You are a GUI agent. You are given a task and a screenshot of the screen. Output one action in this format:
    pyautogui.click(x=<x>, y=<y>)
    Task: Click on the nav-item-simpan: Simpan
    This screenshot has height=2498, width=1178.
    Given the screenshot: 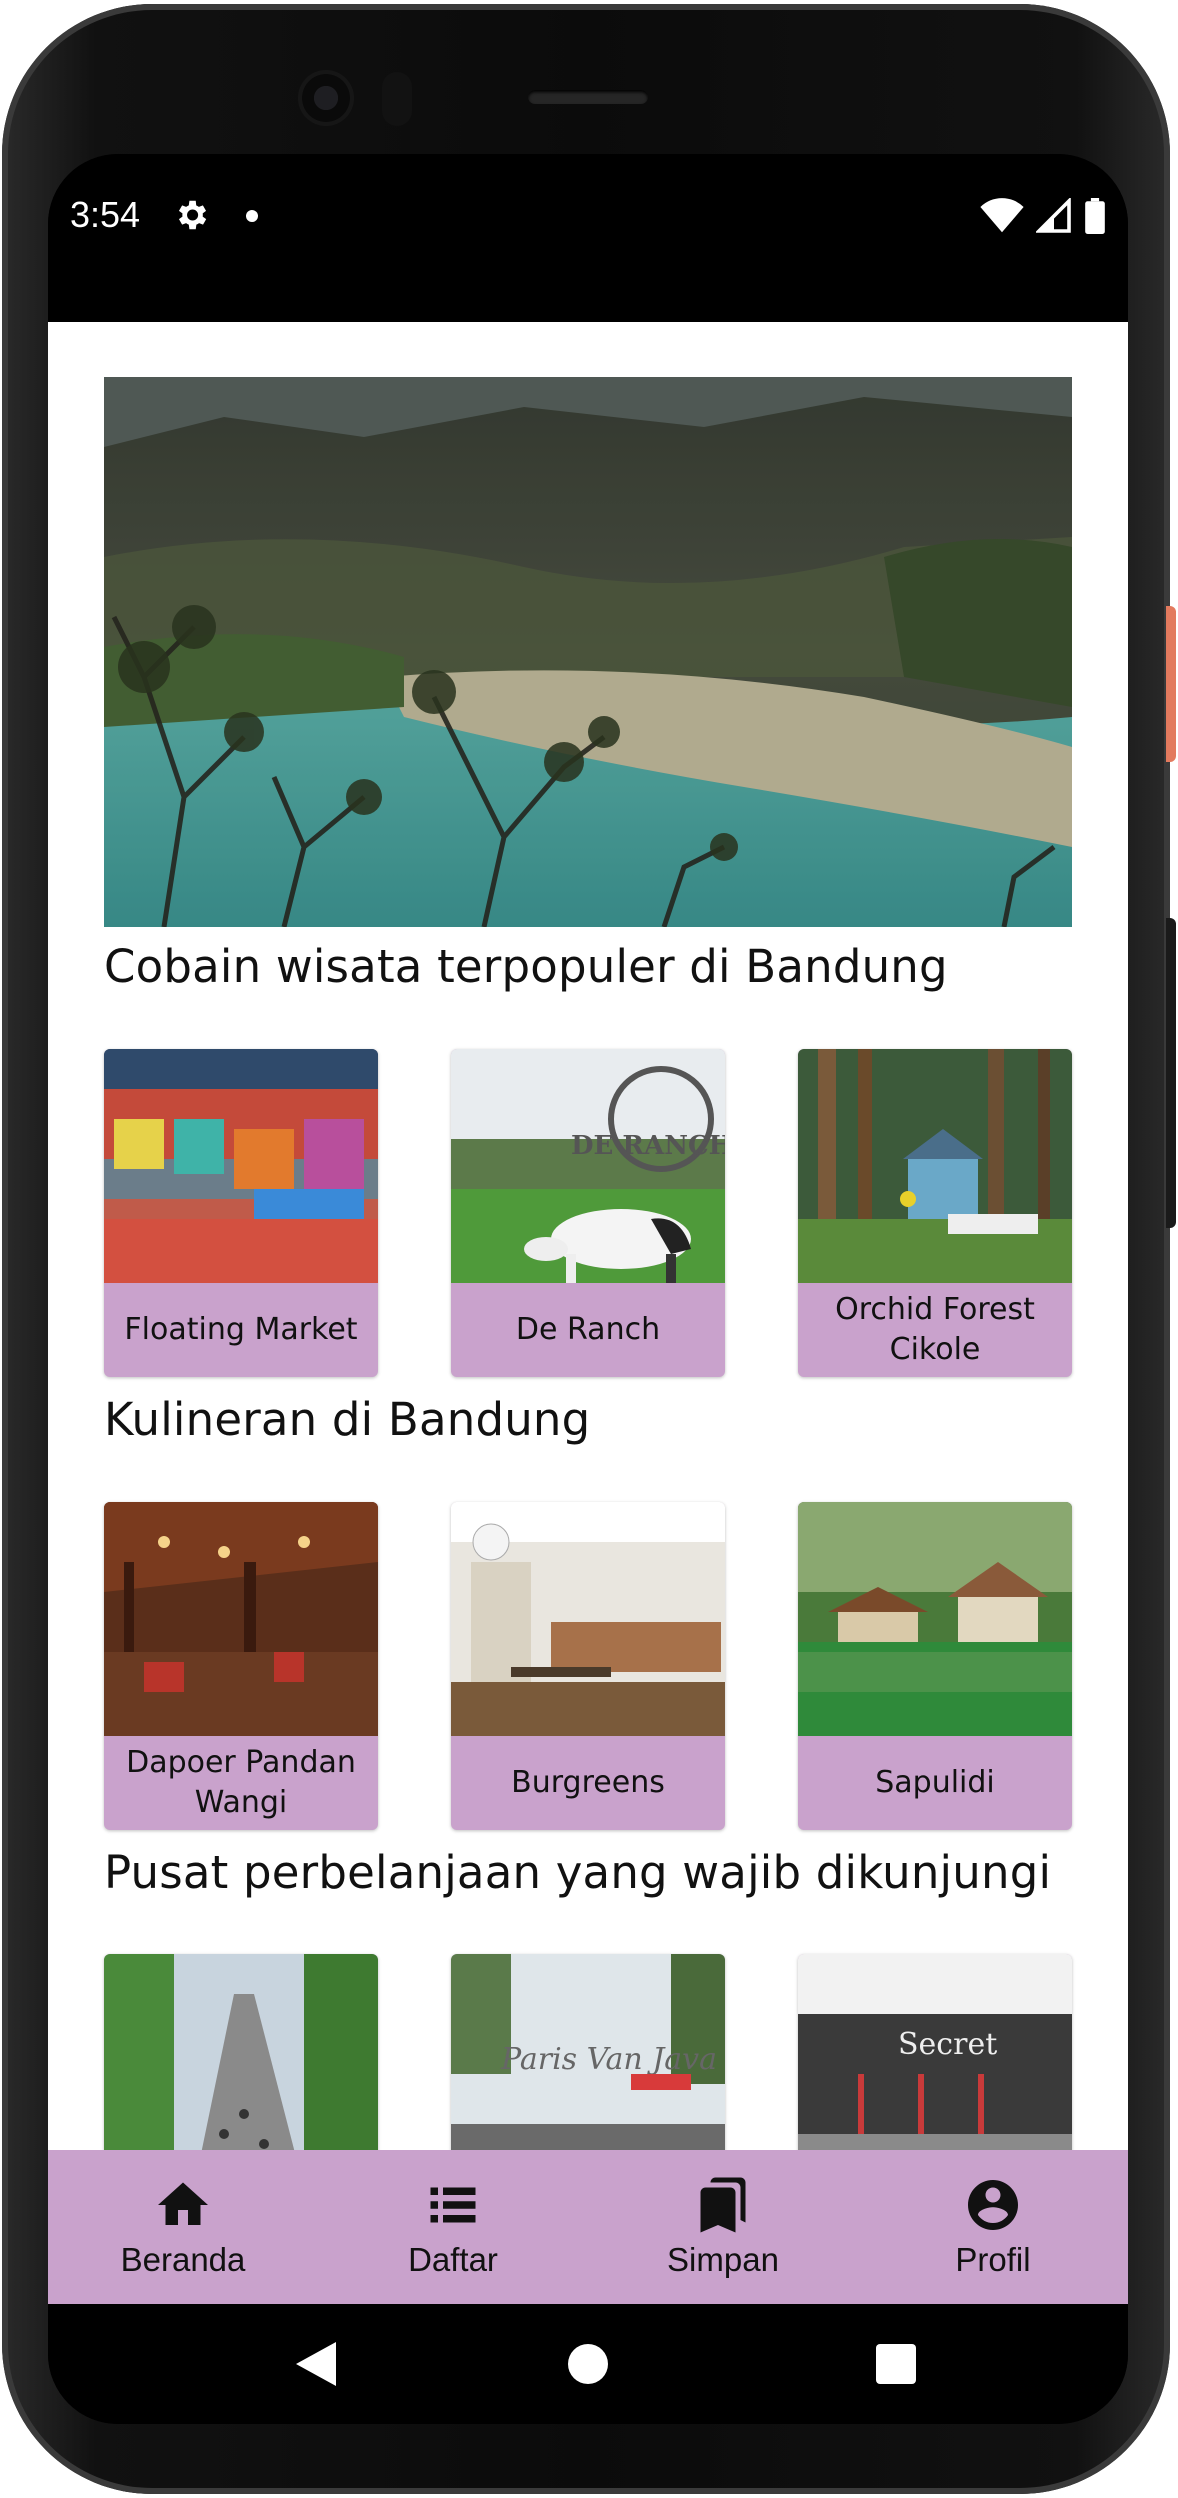 What is the action you would take?
    pyautogui.click(x=723, y=2227)
    